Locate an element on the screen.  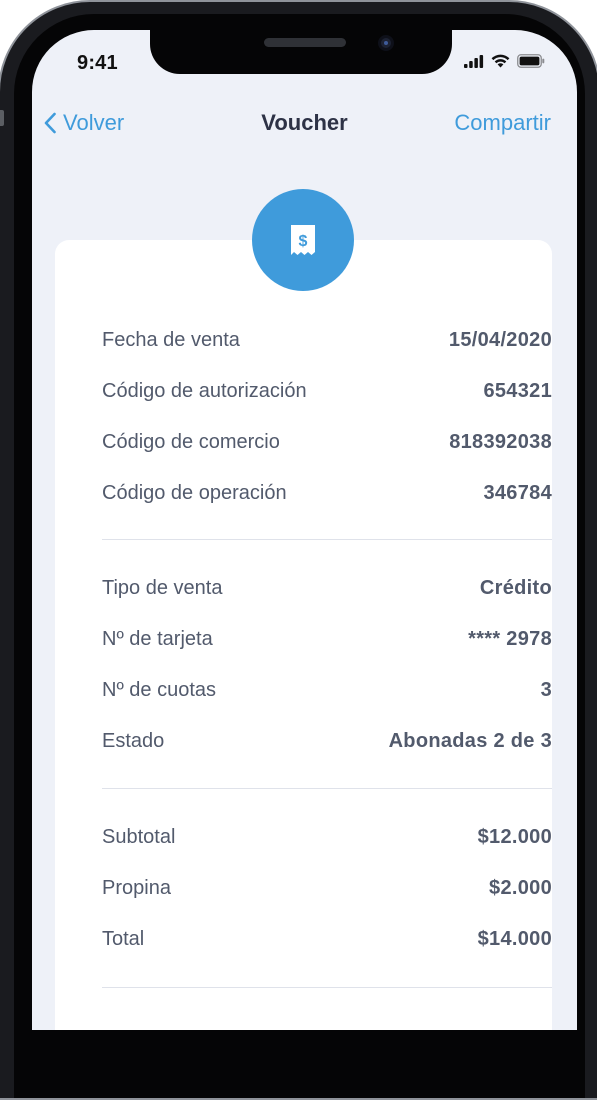
detail-label: Tipo de venta is located at coordinates (162, 588).